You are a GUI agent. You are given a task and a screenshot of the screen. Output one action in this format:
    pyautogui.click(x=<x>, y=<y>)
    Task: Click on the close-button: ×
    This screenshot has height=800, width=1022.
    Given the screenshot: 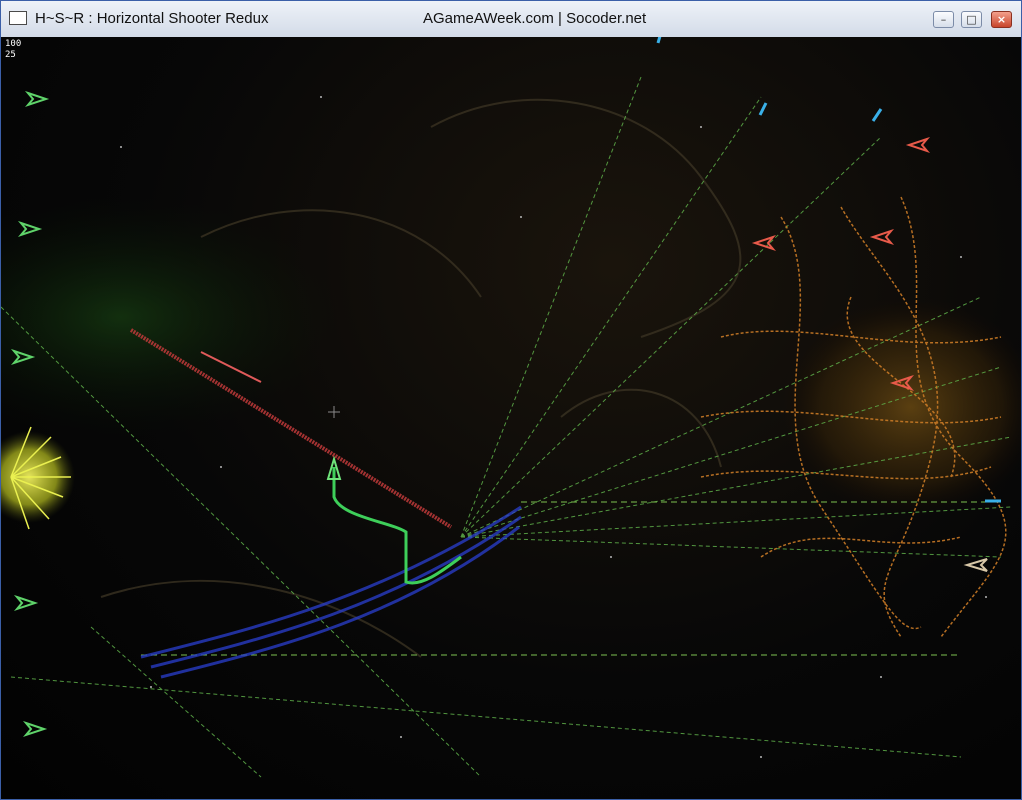 What is the action you would take?
    pyautogui.click(x=1001, y=19)
    